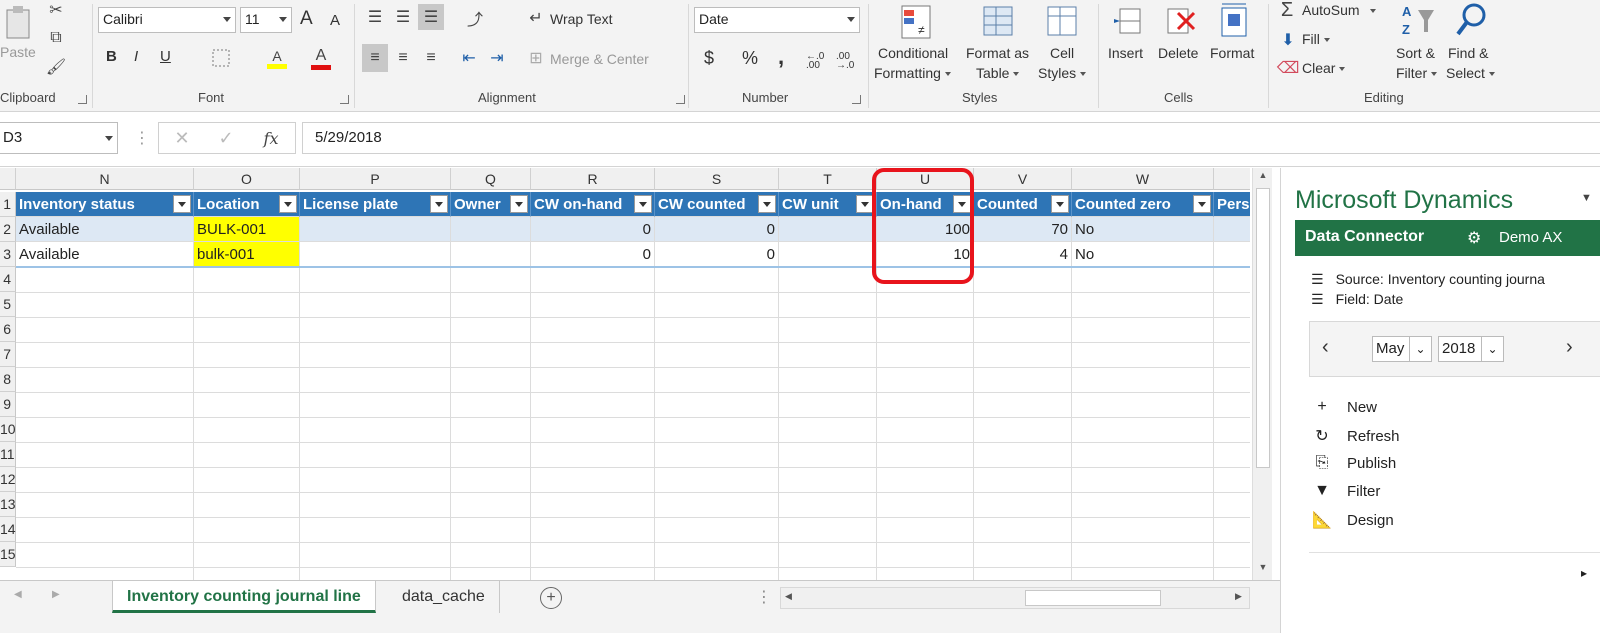 The height and width of the screenshot is (633, 1600). What do you see at coordinates (1288, 40) in the screenshot?
I see `fill-icon: ⬇` at bounding box center [1288, 40].